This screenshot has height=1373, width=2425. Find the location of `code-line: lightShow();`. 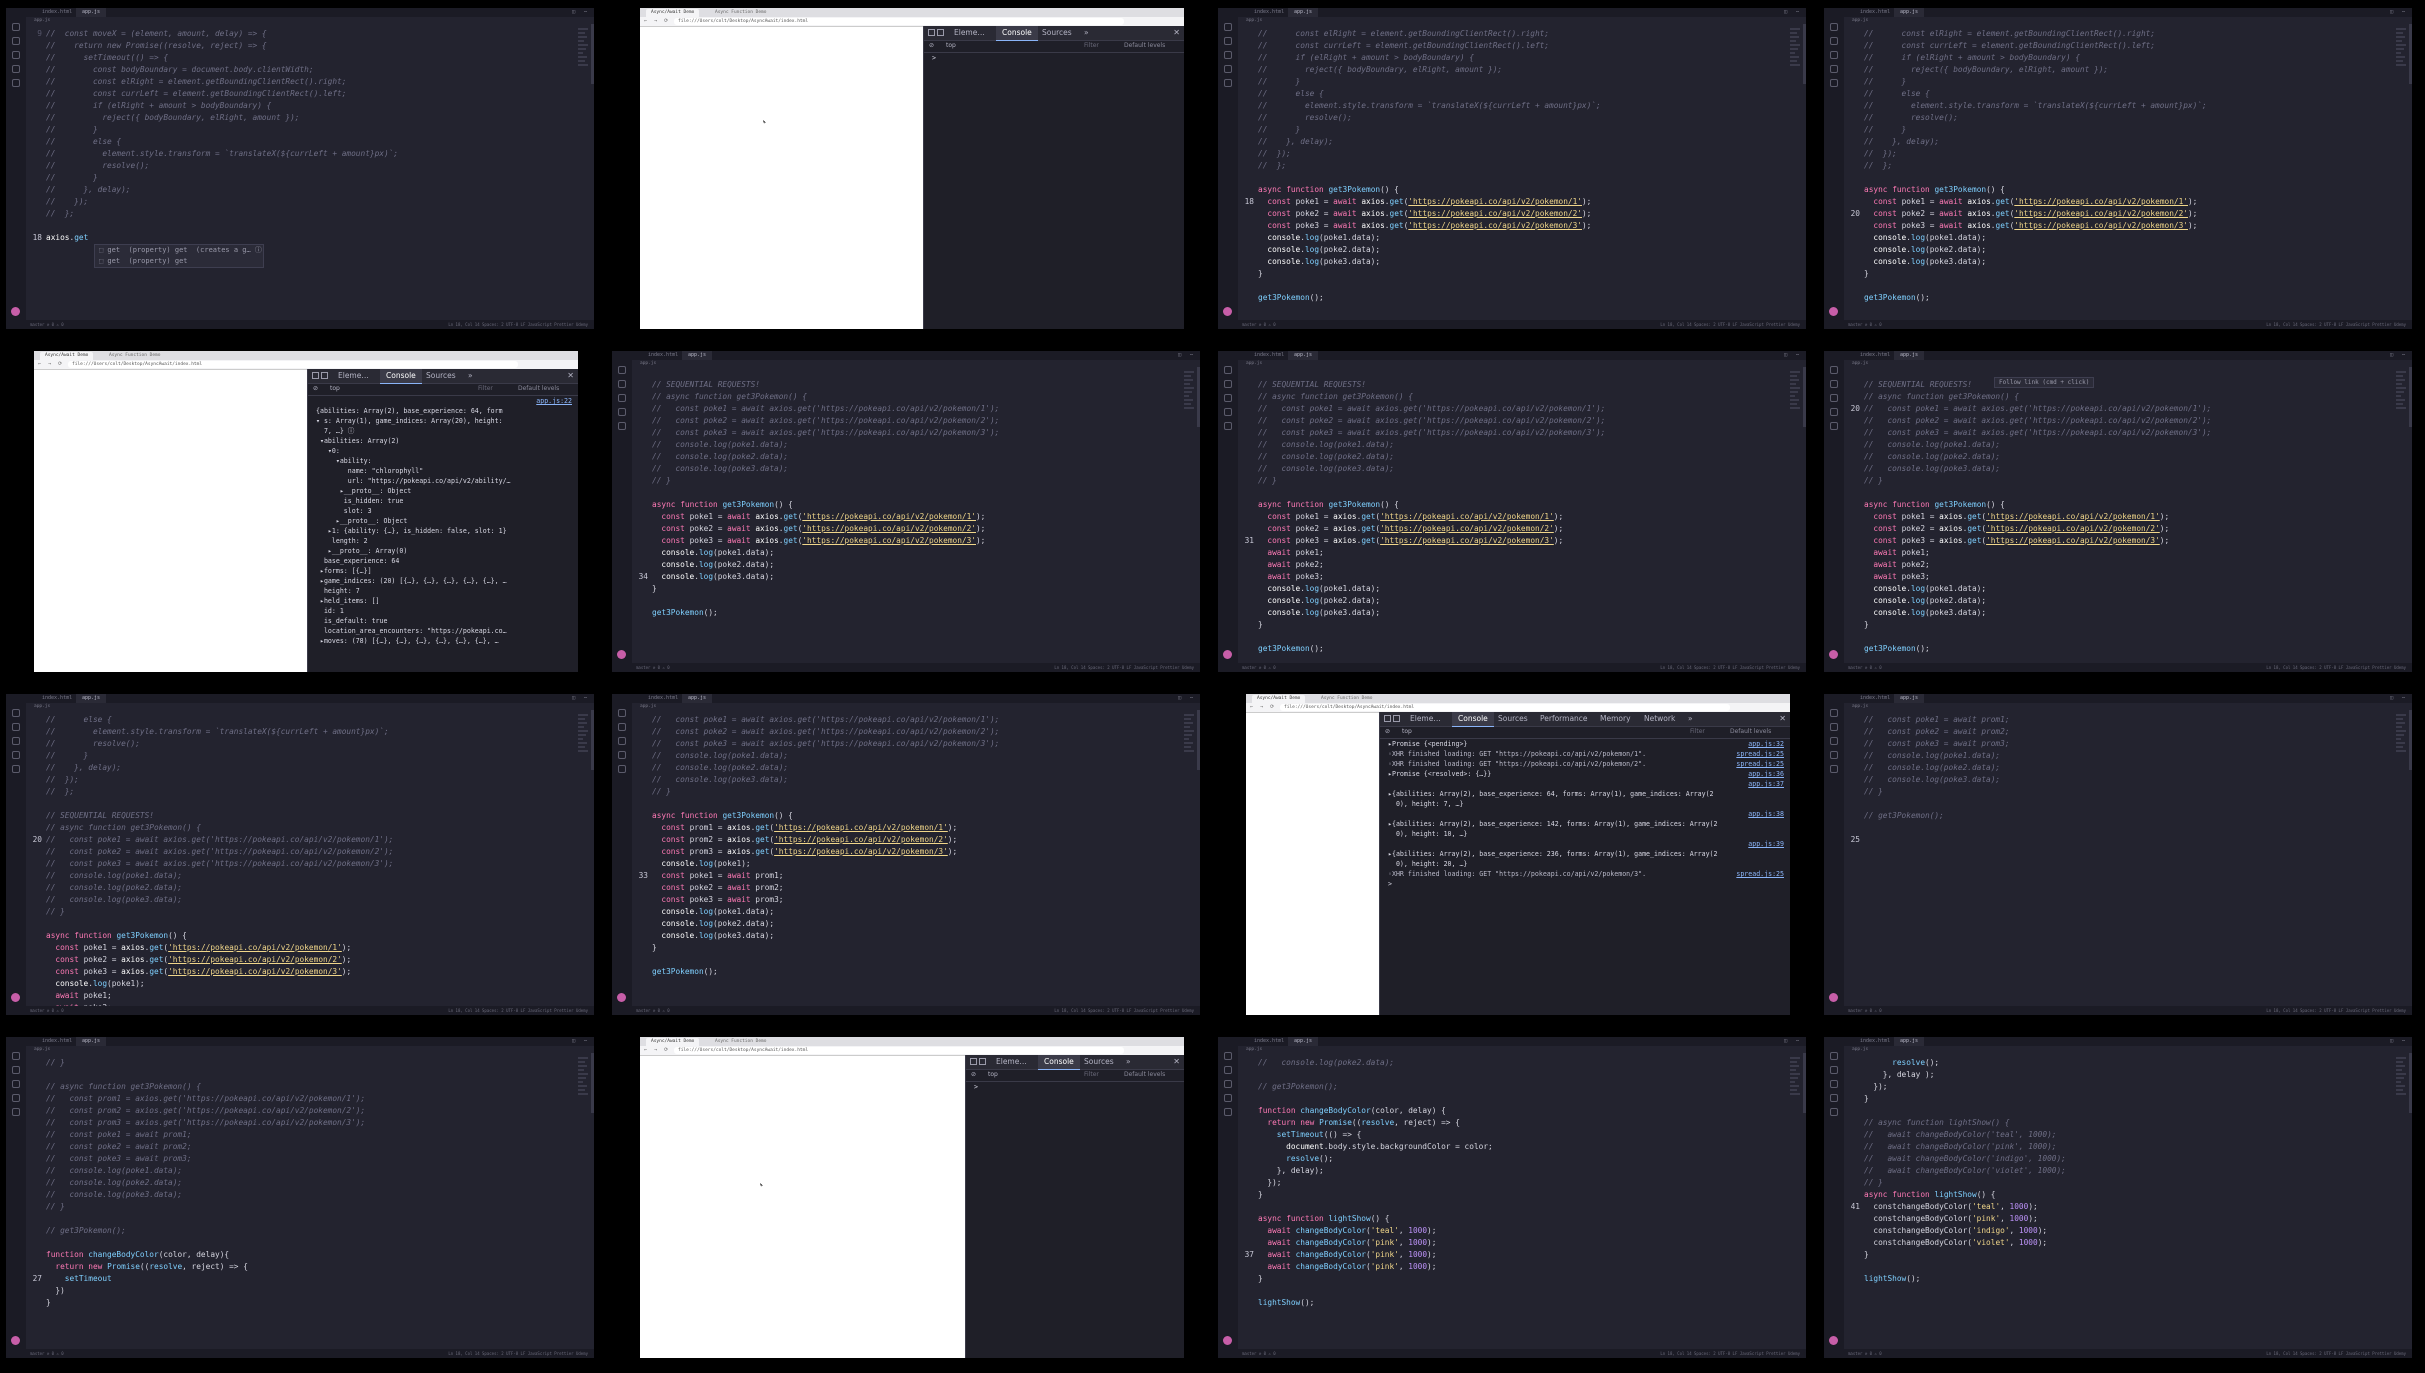

code-line: lightShow(); is located at coordinates (1523, 1303).